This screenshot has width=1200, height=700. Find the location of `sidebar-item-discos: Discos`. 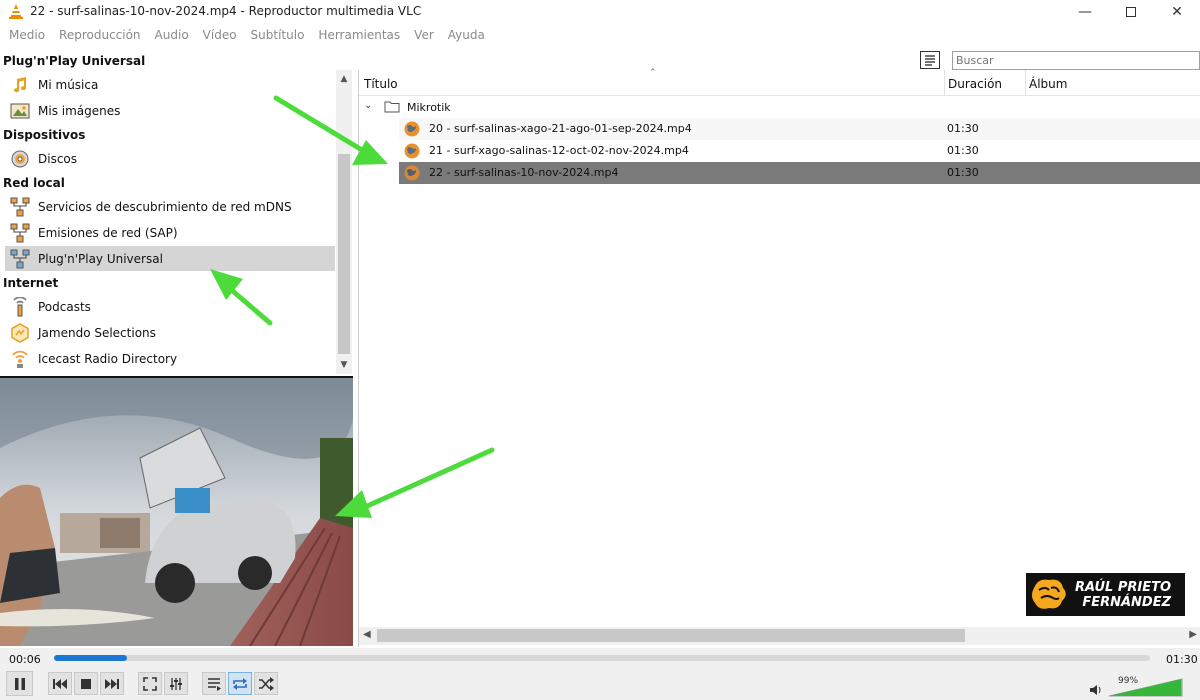

sidebar-item-discos: Discos is located at coordinates (170, 158).